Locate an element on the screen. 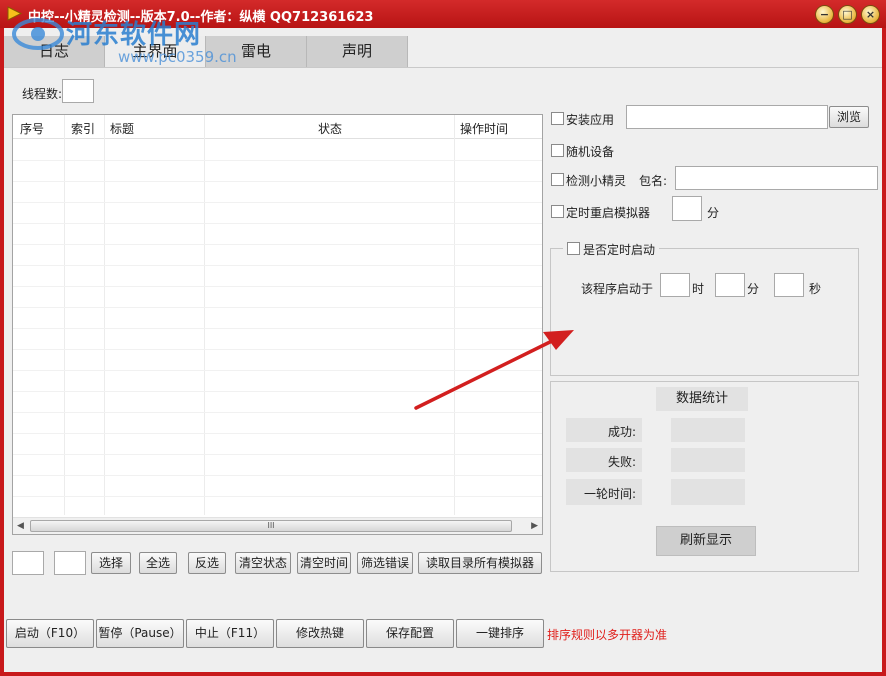  scheduled-start-legend: 是否定时启动 is located at coordinates (611, 249).